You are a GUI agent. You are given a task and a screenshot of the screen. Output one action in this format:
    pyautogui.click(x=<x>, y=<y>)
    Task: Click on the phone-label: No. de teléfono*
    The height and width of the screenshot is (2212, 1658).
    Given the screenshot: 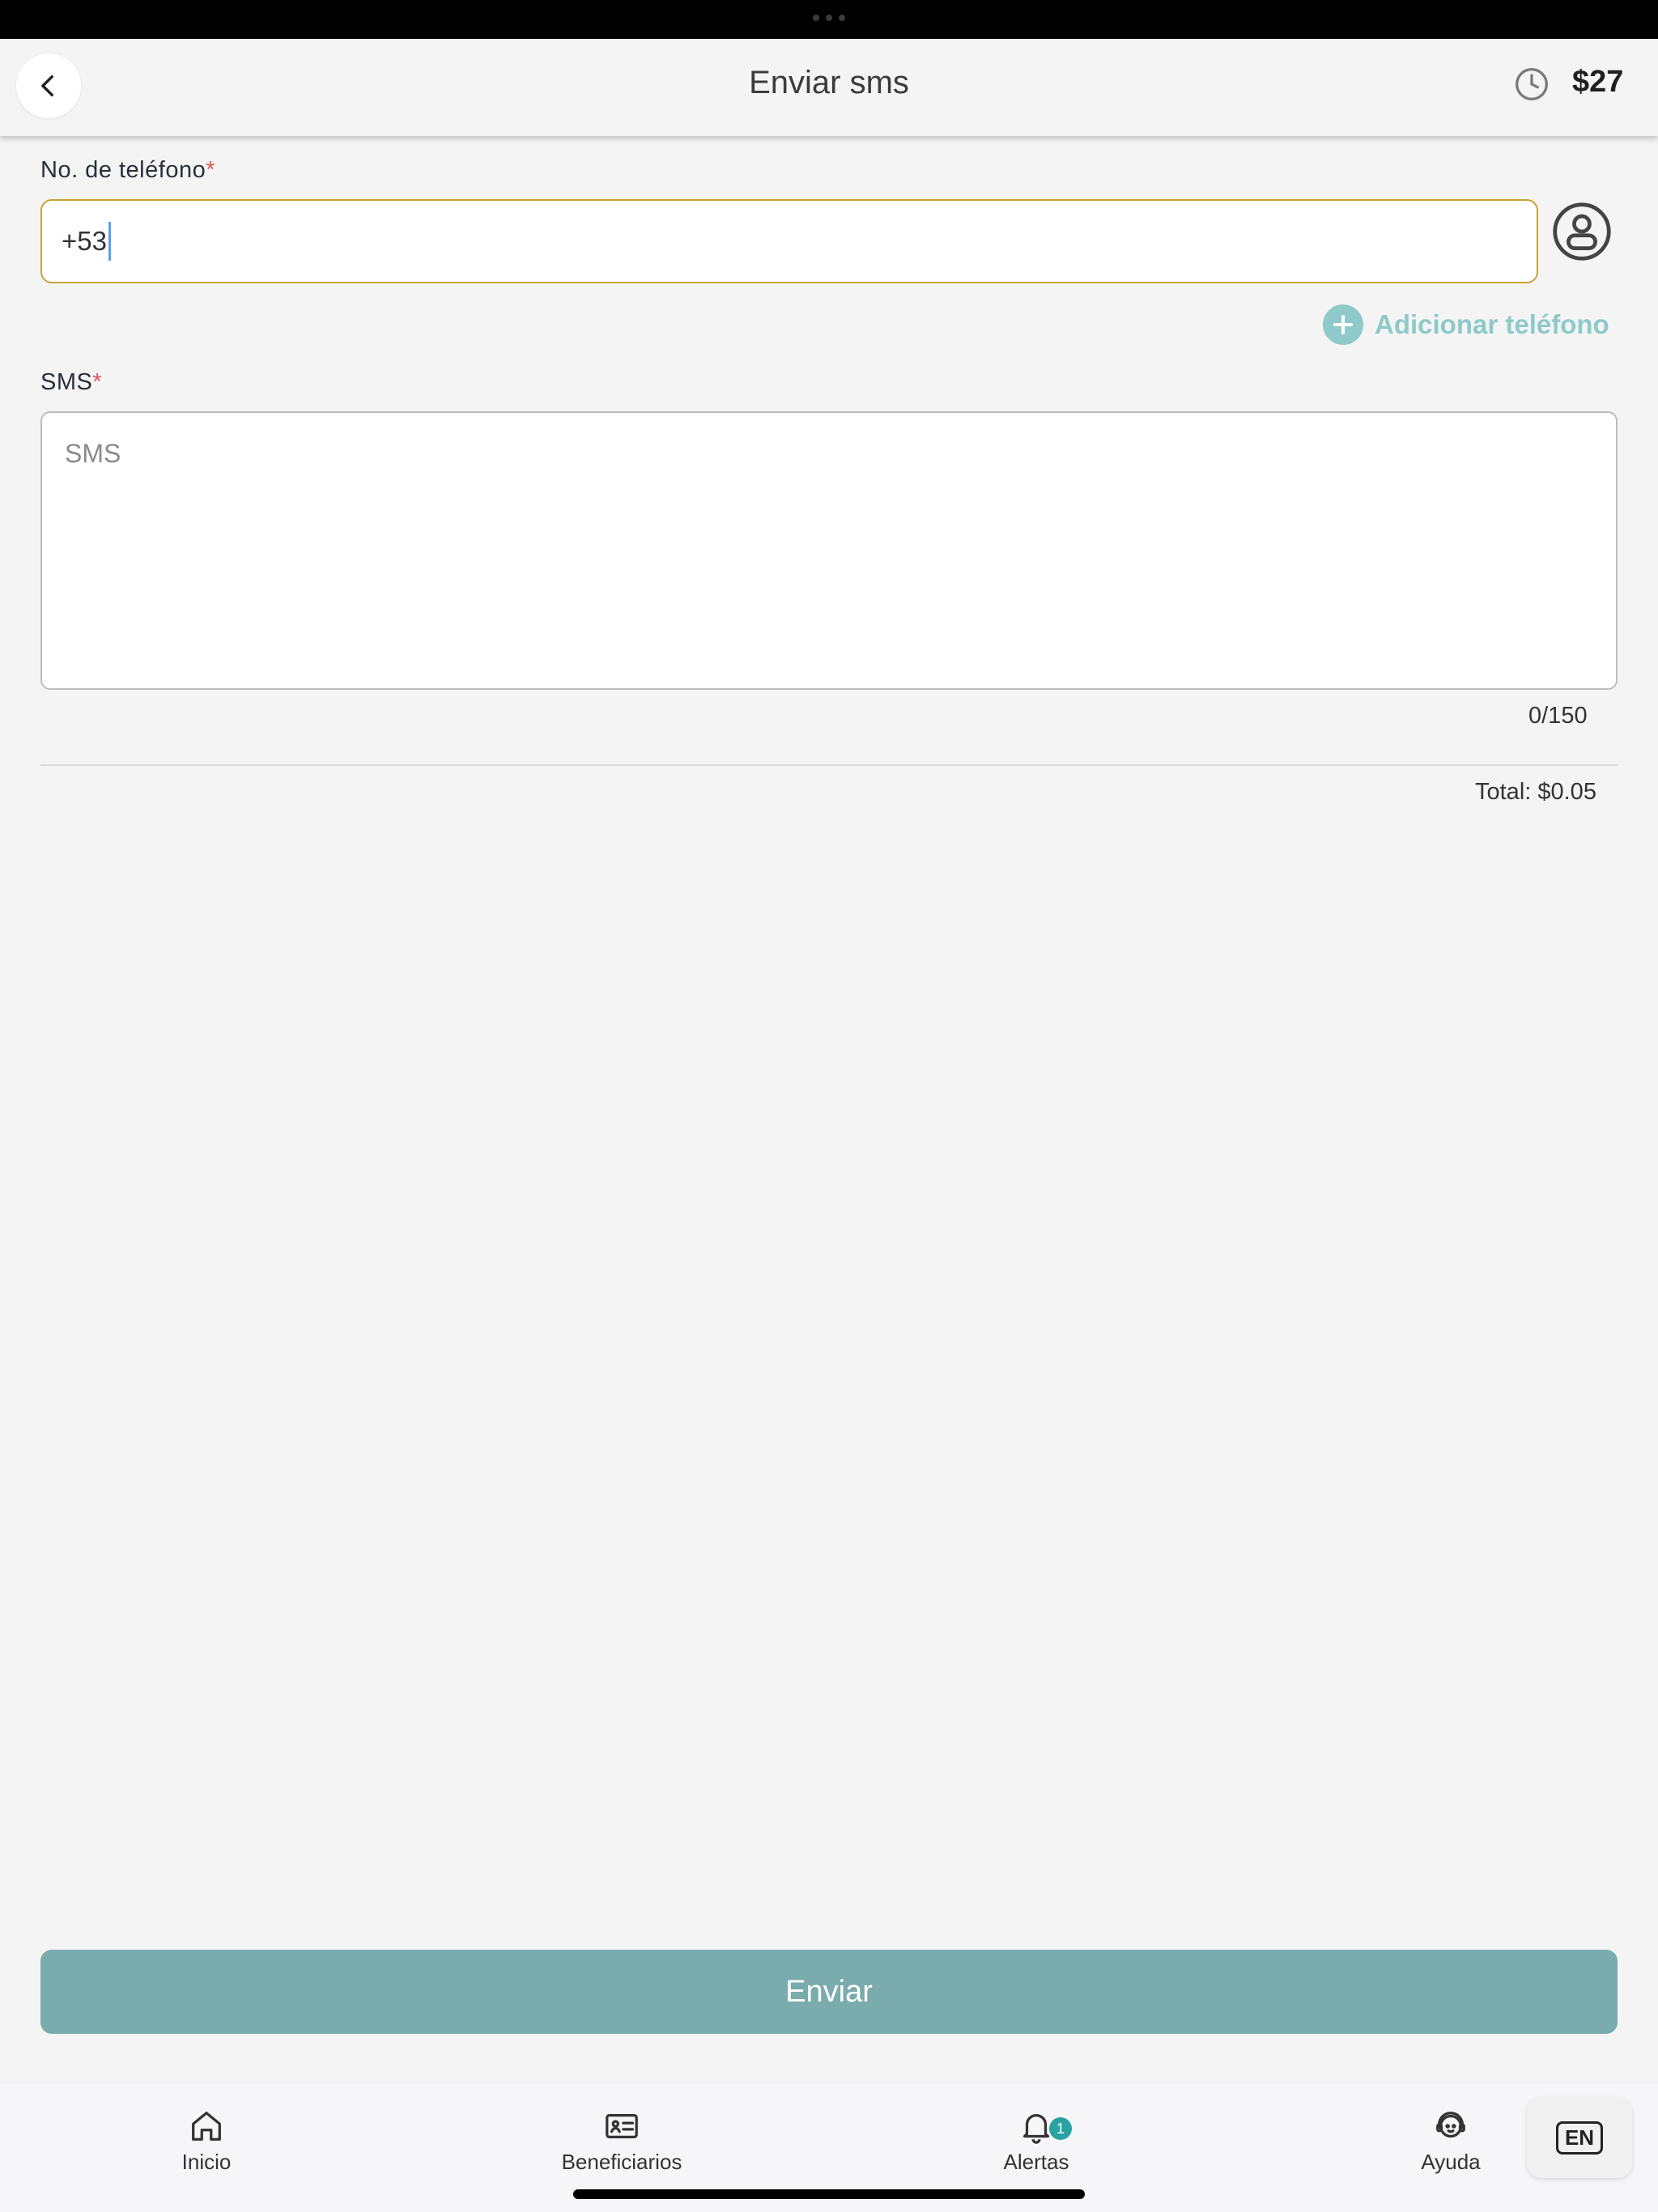 What is the action you would take?
    pyautogui.click(x=127, y=170)
    